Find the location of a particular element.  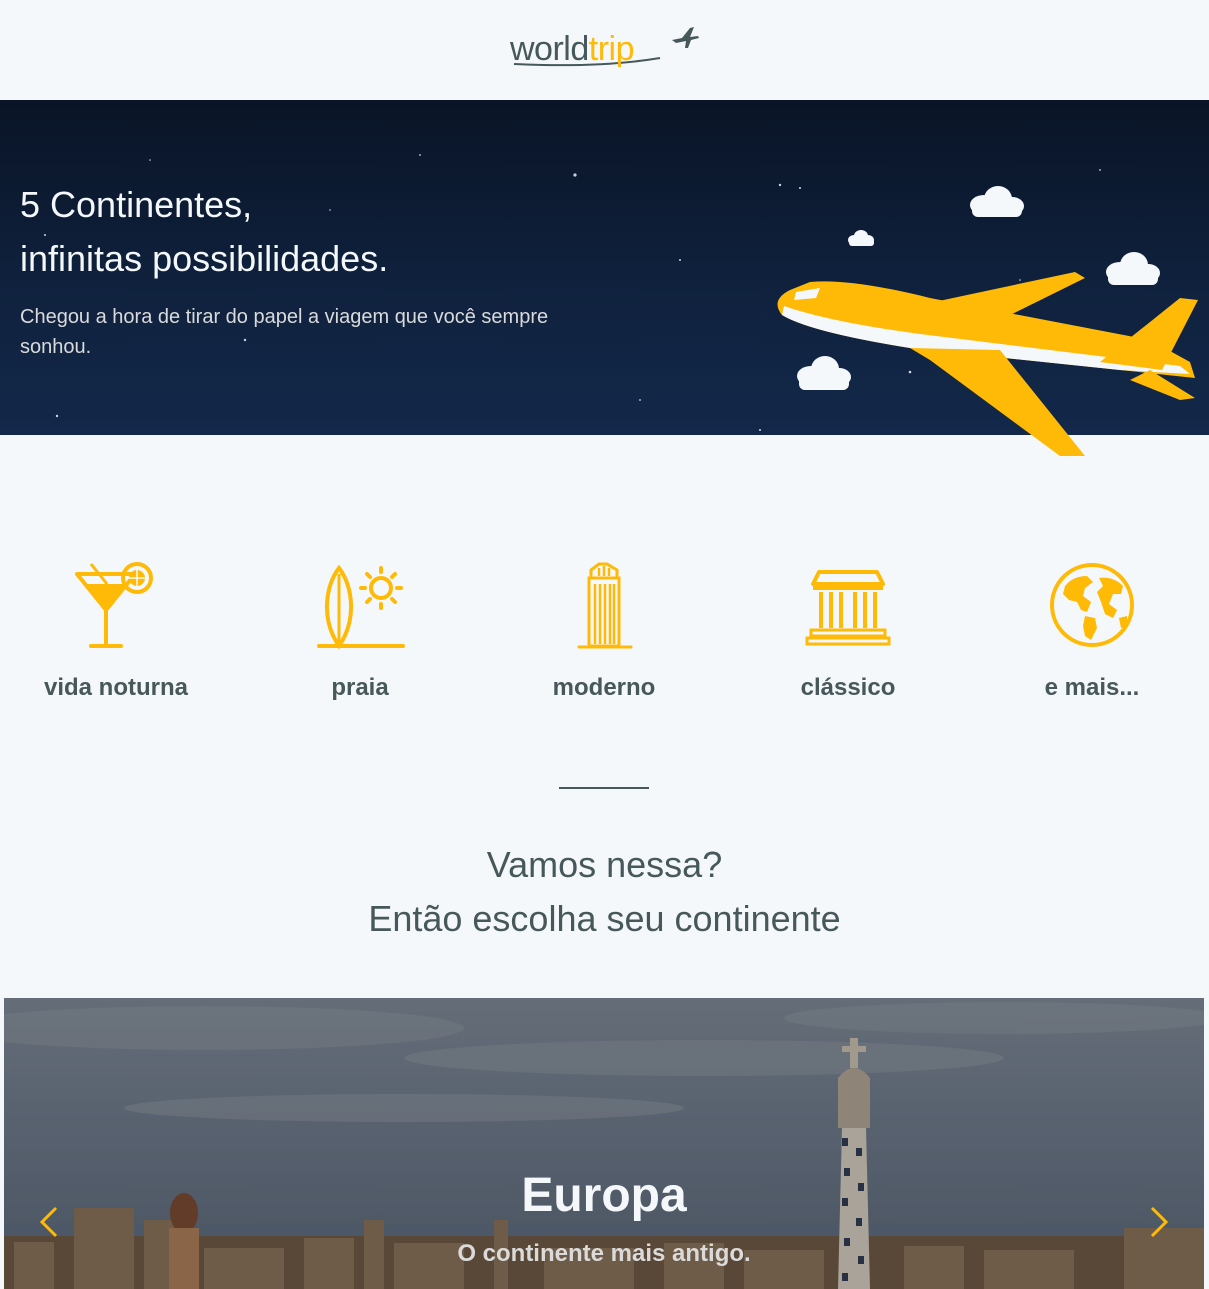

slide-subtitle: O continente mais antigo. is located at coordinates (604, 1253).